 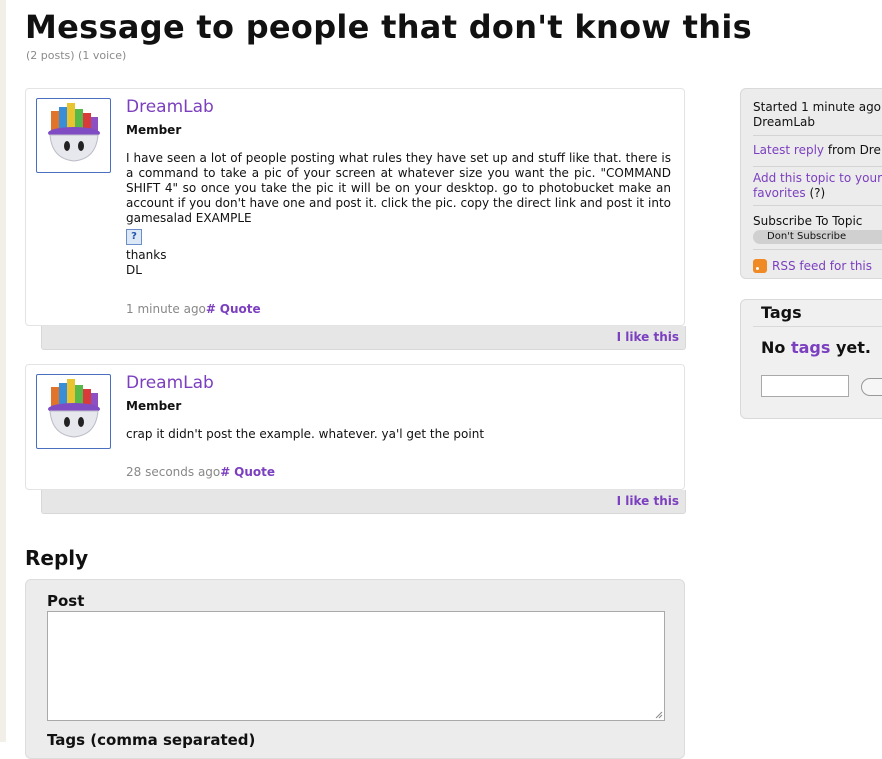 What do you see at coordinates (808, 221) in the screenshot?
I see `subscribe-label: Subscribe To Topic` at bounding box center [808, 221].